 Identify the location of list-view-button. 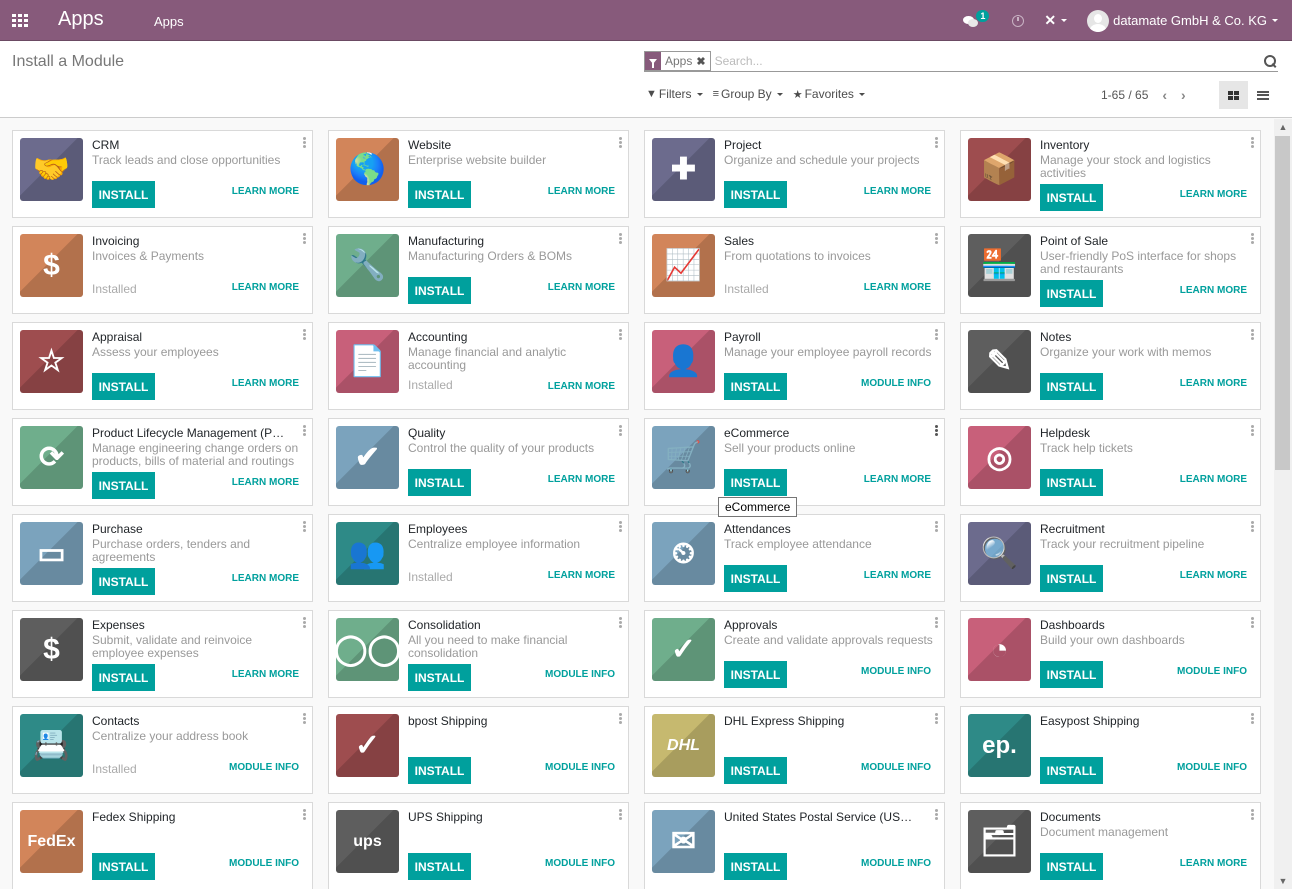
(1262, 95).